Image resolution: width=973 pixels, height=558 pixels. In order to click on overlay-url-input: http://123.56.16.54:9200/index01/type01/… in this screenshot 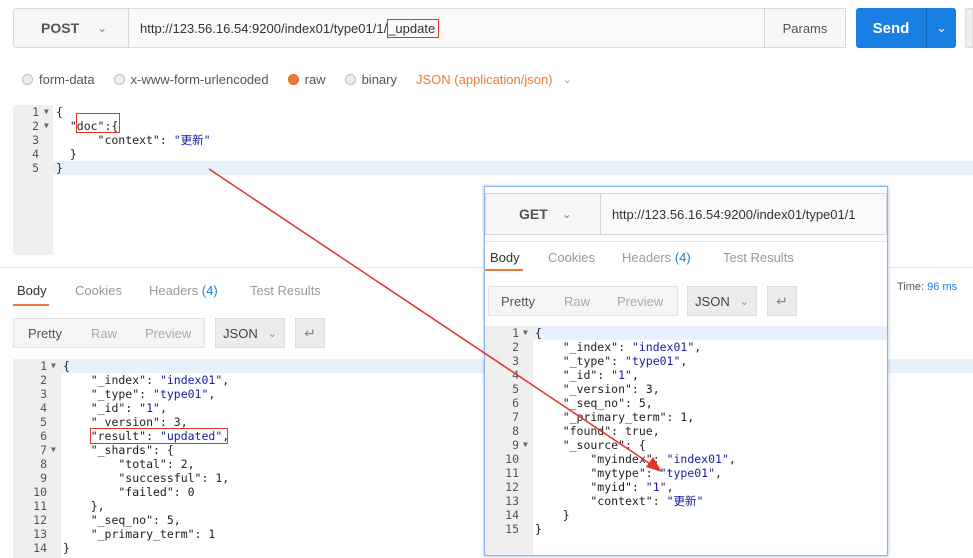, I will do `click(743, 214)`.